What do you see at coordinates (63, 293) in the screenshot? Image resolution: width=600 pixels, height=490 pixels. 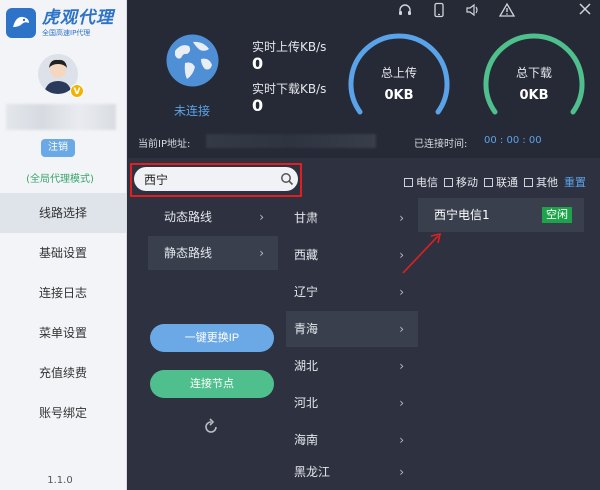 I see `sidebar-item-connection-log: 连接日志` at bounding box center [63, 293].